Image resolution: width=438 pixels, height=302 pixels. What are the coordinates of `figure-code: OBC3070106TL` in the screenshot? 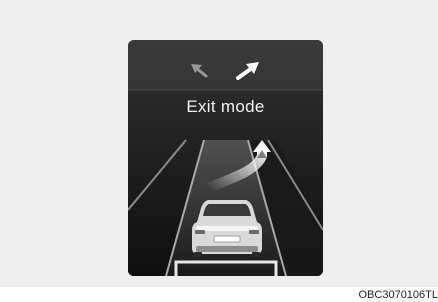 It's located at (398, 295).